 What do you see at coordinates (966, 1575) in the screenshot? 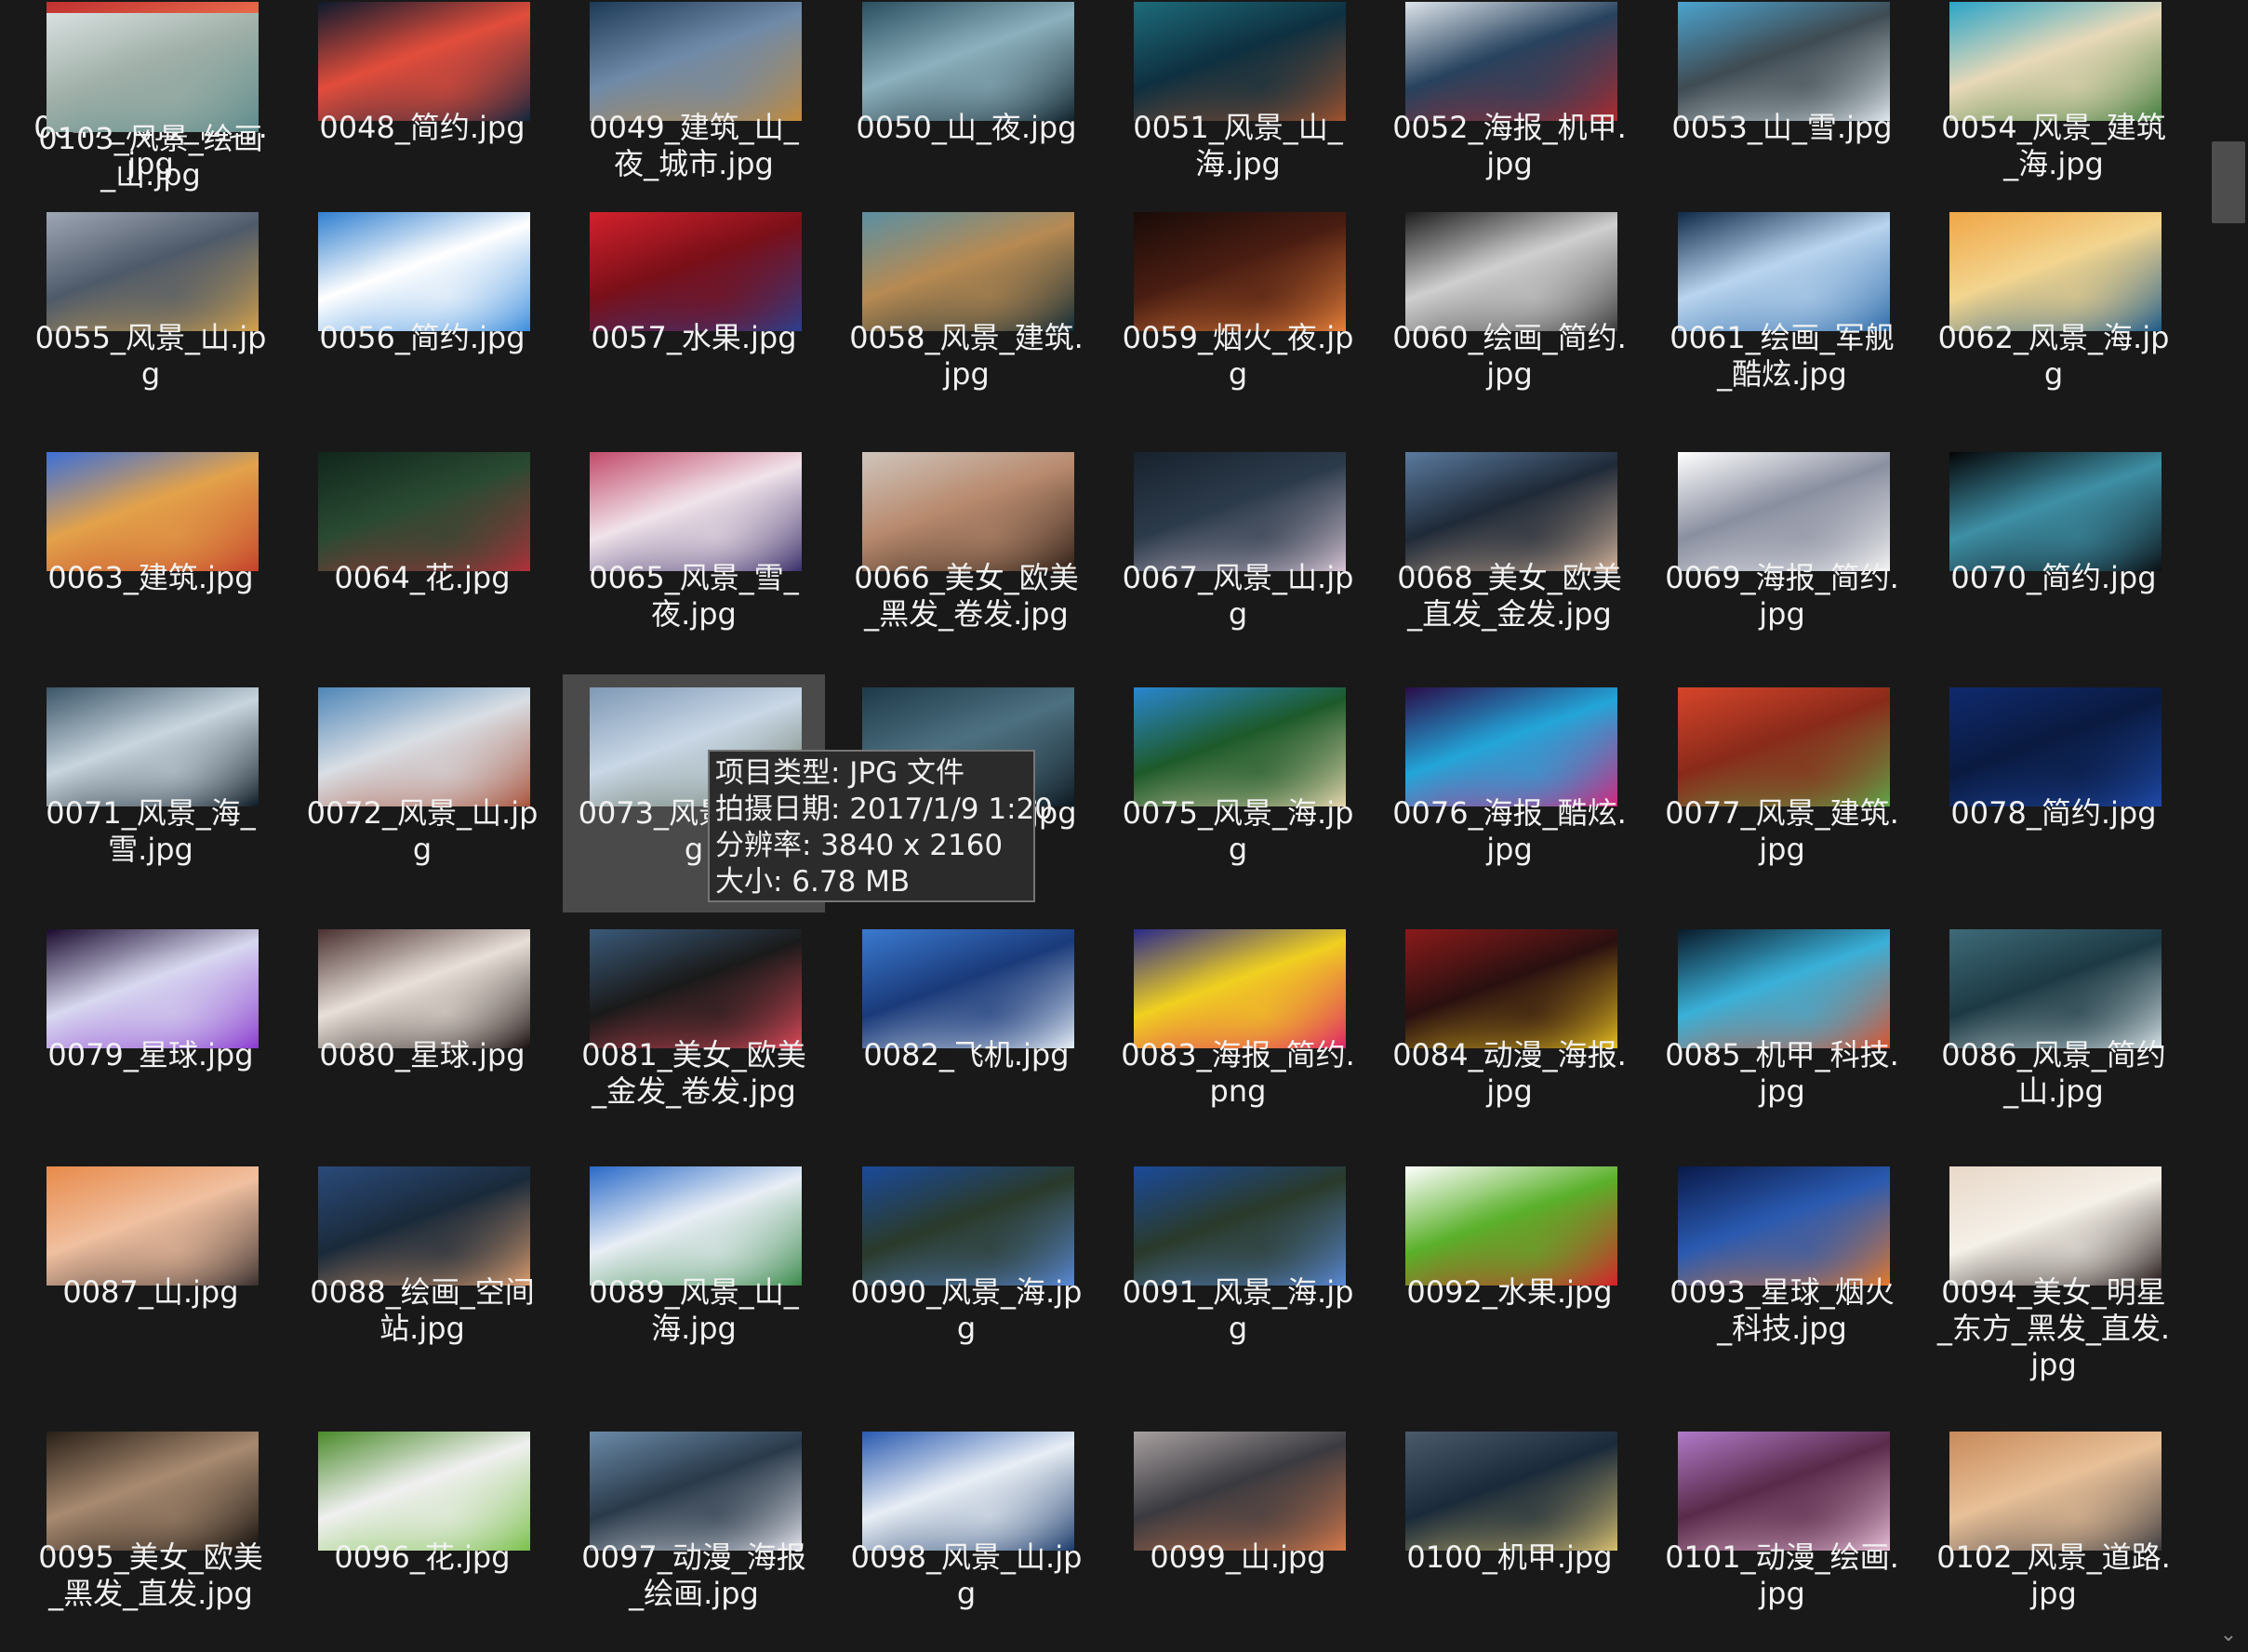
I see `file-name-label: 0098_风景_山.jpg` at bounding box center [966, 1575].